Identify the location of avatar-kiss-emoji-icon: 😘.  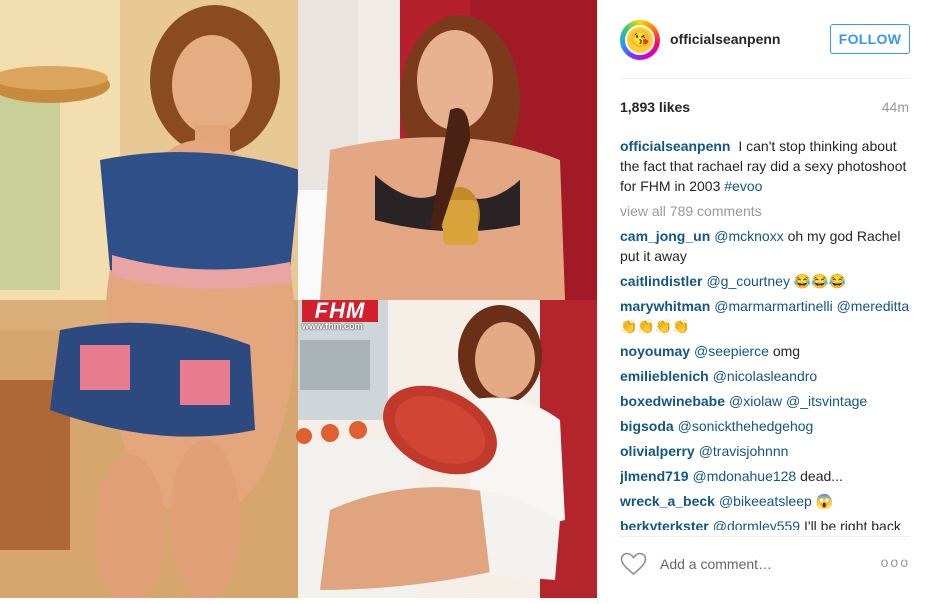
(640, 40).